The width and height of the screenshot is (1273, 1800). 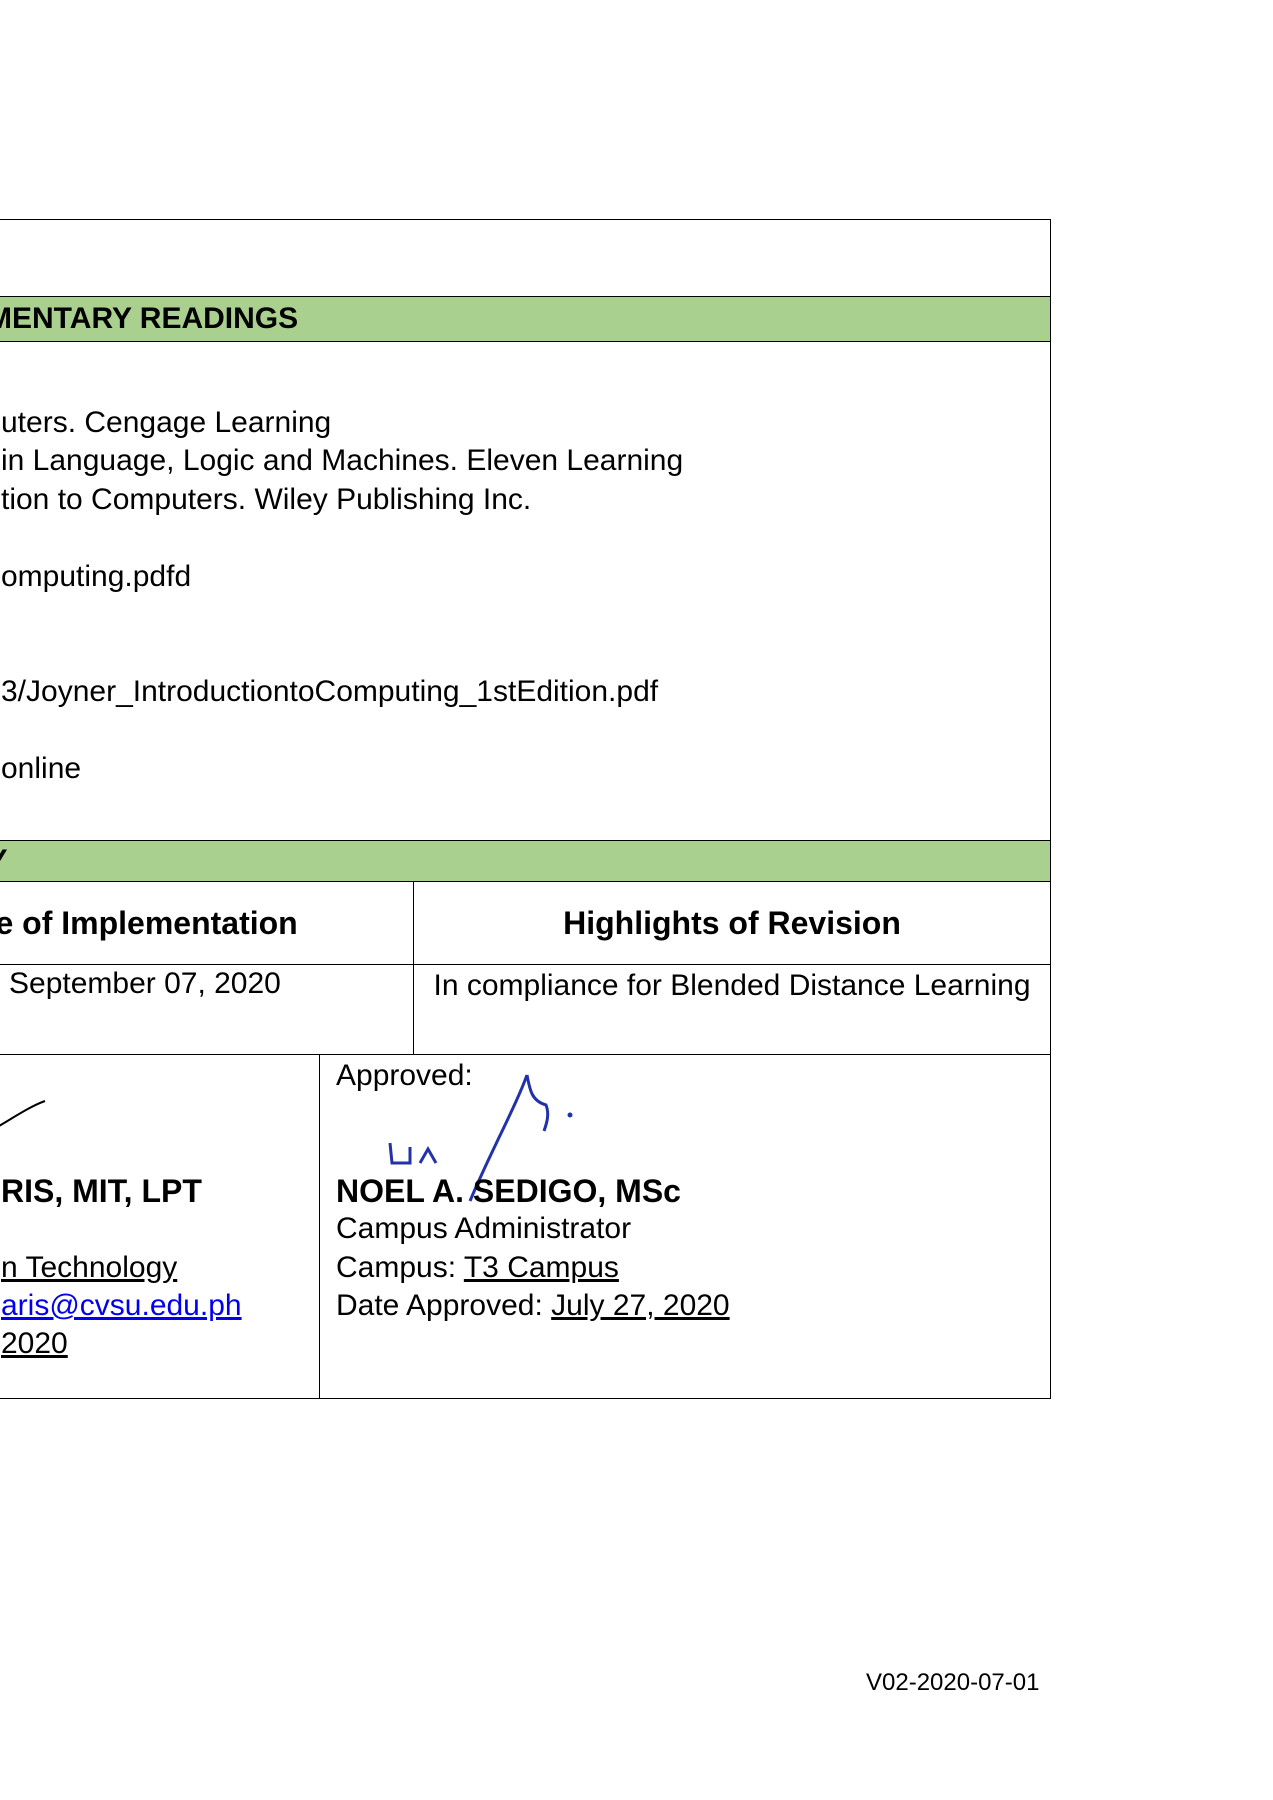 I want to click on date-approved-value: July 27, 2020, so click(x=640, y=1305).